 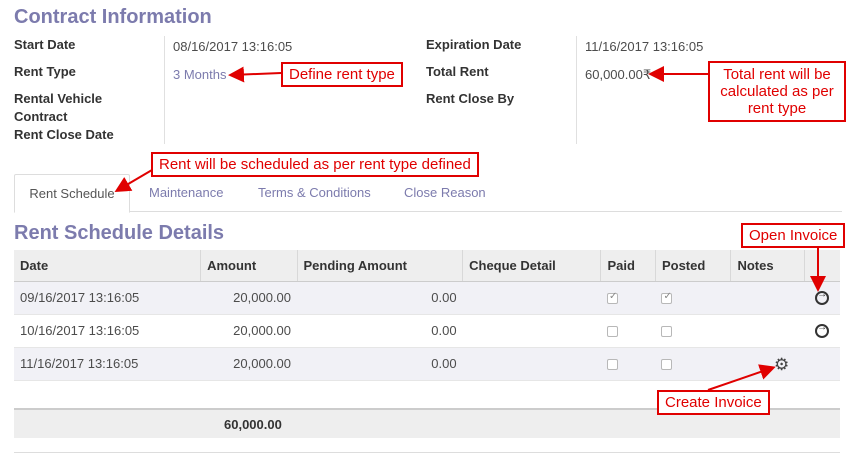 I want to click on create-invoice-gear-icon: ⚙, so click(x=781, y=364).